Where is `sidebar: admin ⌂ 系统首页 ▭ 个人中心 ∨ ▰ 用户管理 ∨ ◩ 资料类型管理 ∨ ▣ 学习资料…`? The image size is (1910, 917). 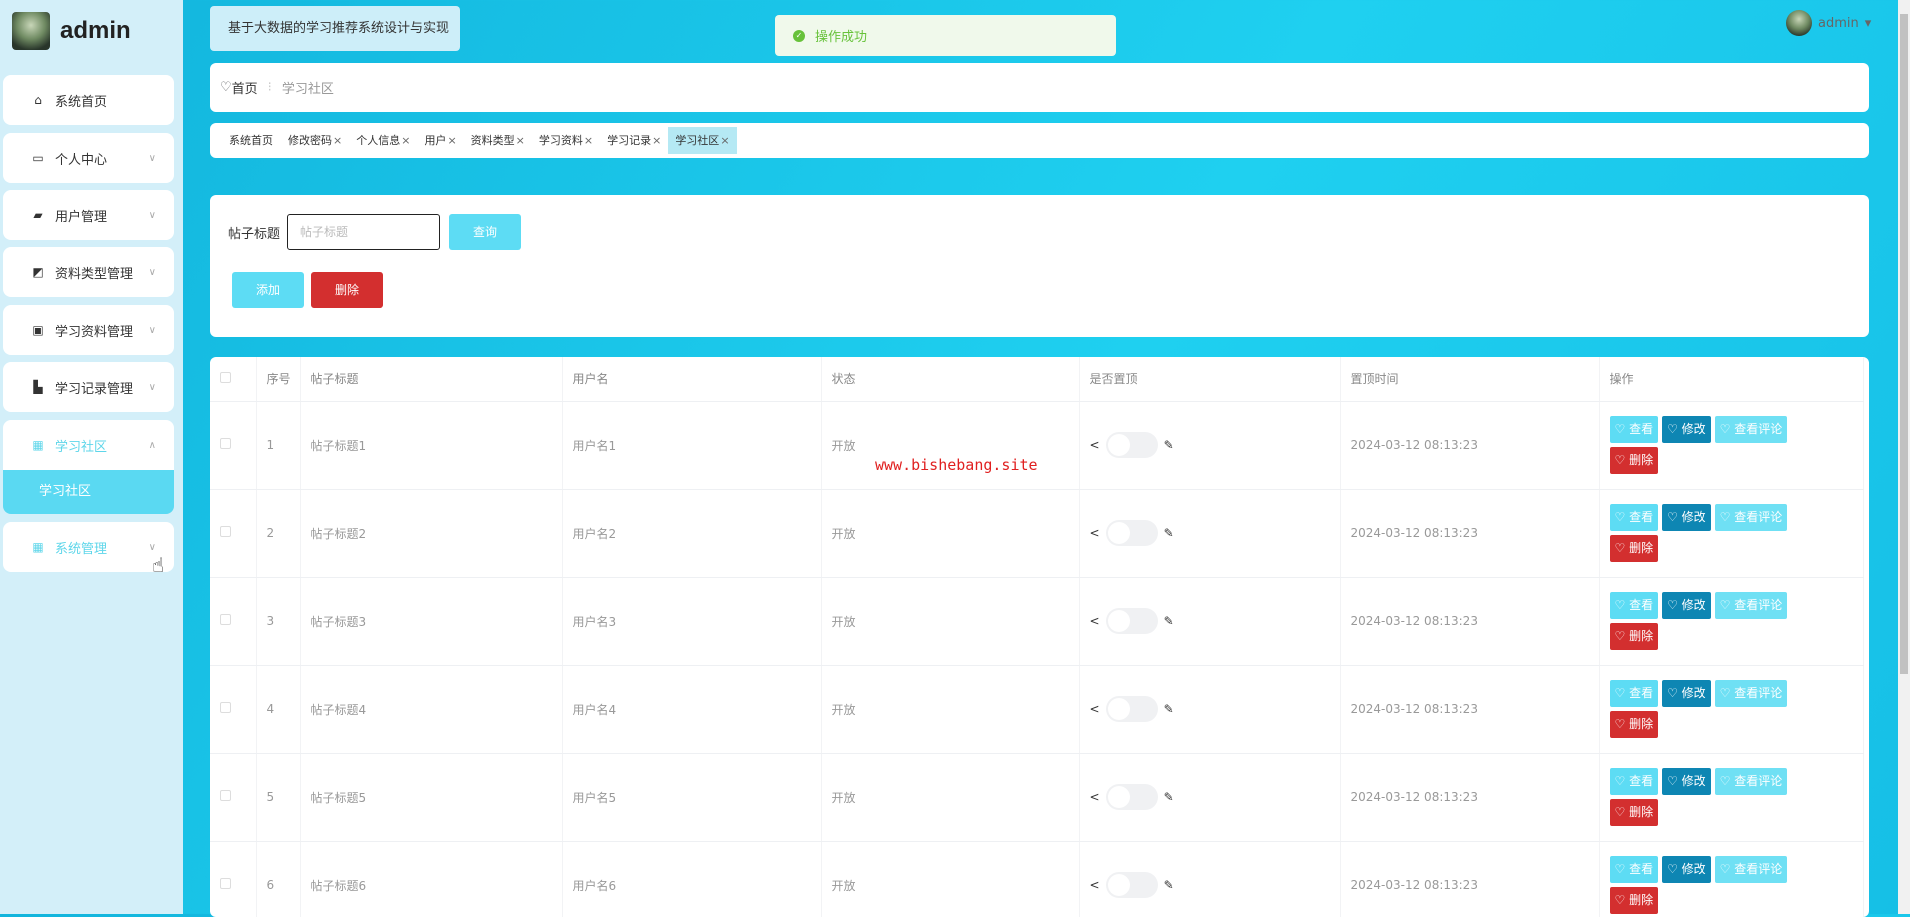 sidebar: admin ⌂ 系统首页 ▭ 个人中心 ∨ ▰ 用户管理 ∨ ◩ 资料类型管理 ∨ ▣ 学习资料… is located at coordinates (91, 457).